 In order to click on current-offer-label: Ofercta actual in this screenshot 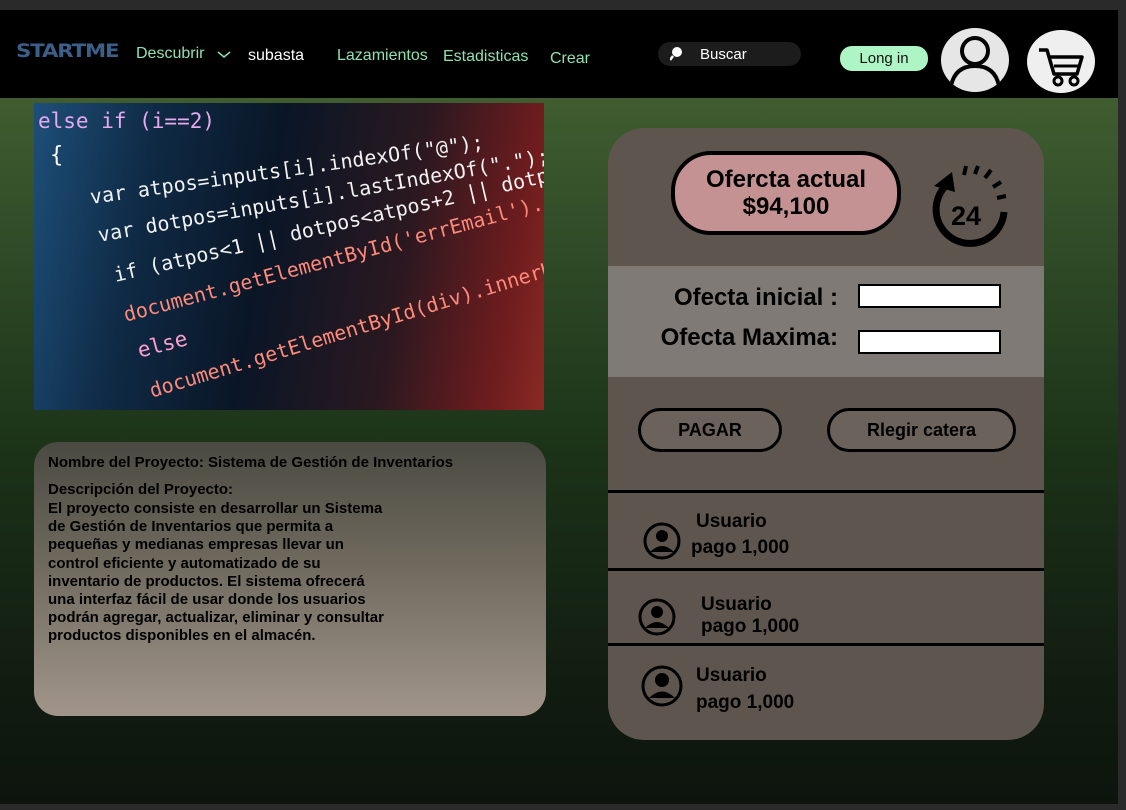, I will do `click(786, 179)`.